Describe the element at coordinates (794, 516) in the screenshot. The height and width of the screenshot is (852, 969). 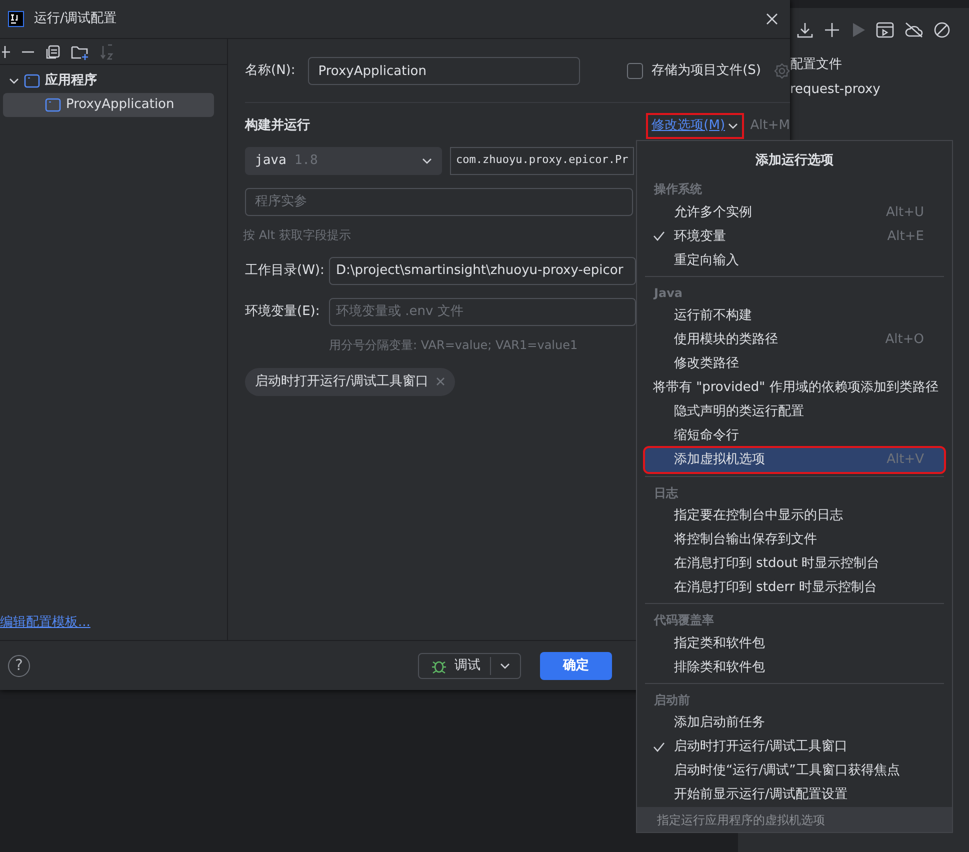
I see `menu-item: 指定要在控制台中显示的日志` at that location.